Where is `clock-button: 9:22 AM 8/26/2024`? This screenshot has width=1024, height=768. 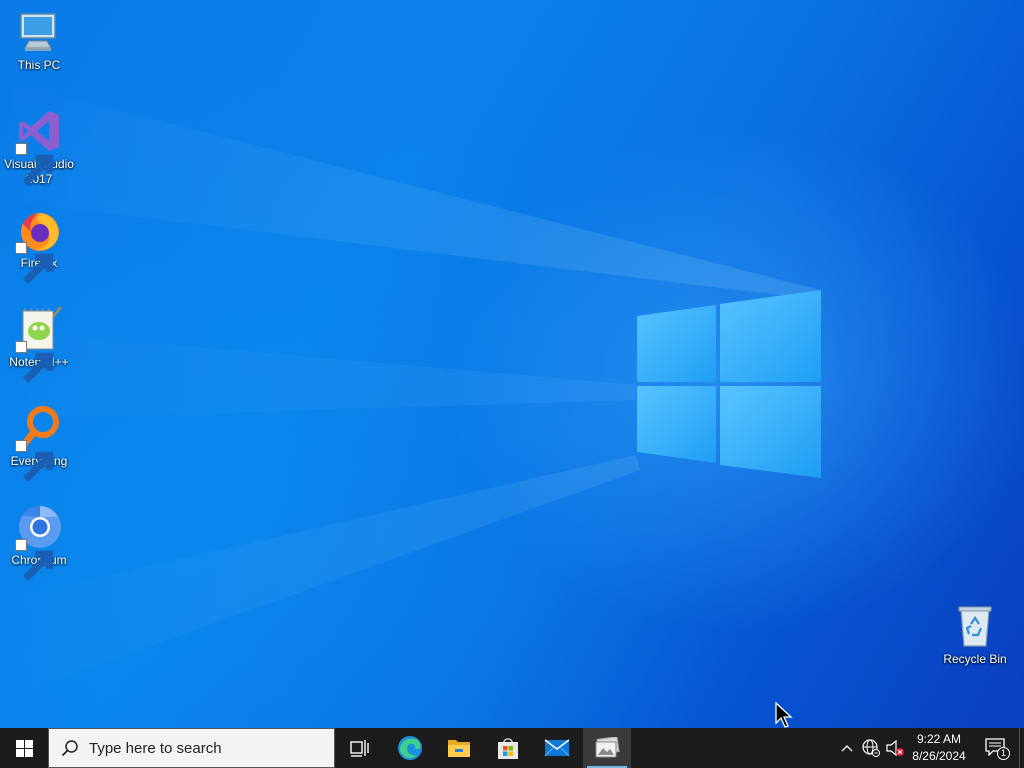 clock-button: 9:22 AM 8/26/2024 is located at coordinates (939, 748).